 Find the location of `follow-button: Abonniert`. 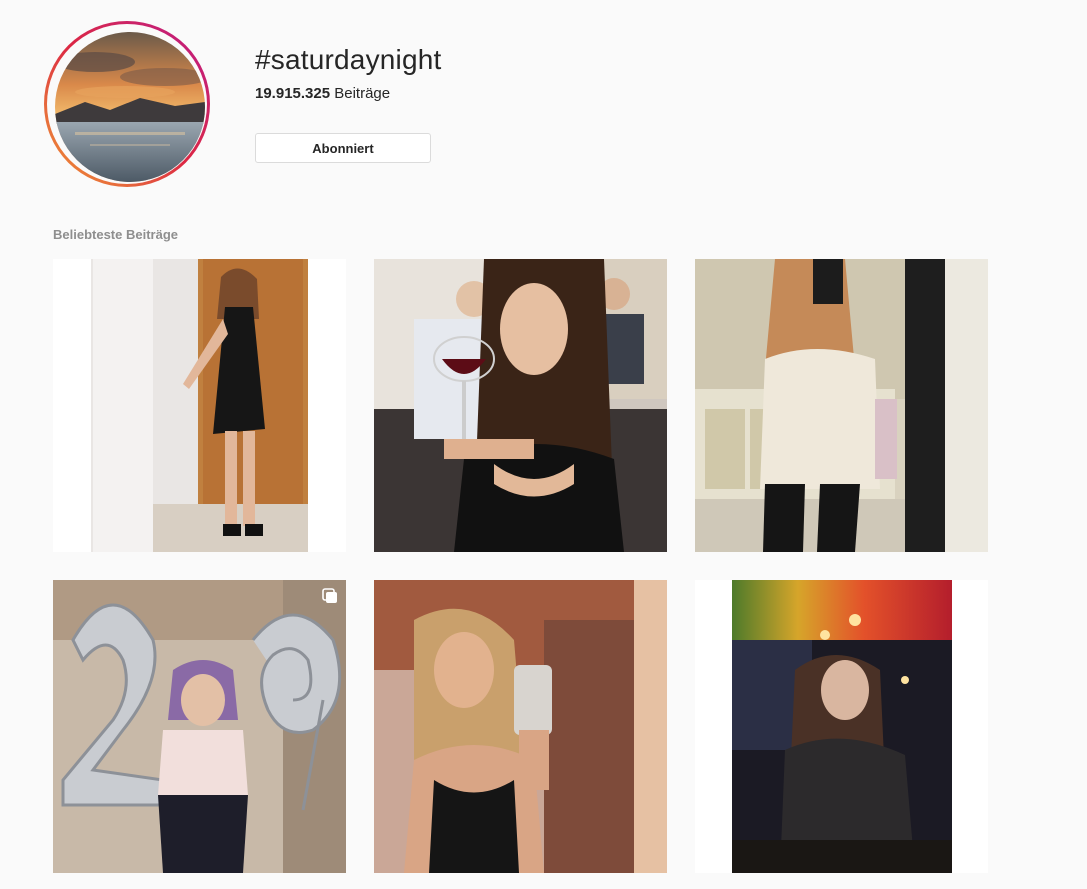

follow-button: Abonniert is located at coordinates (343, 148).